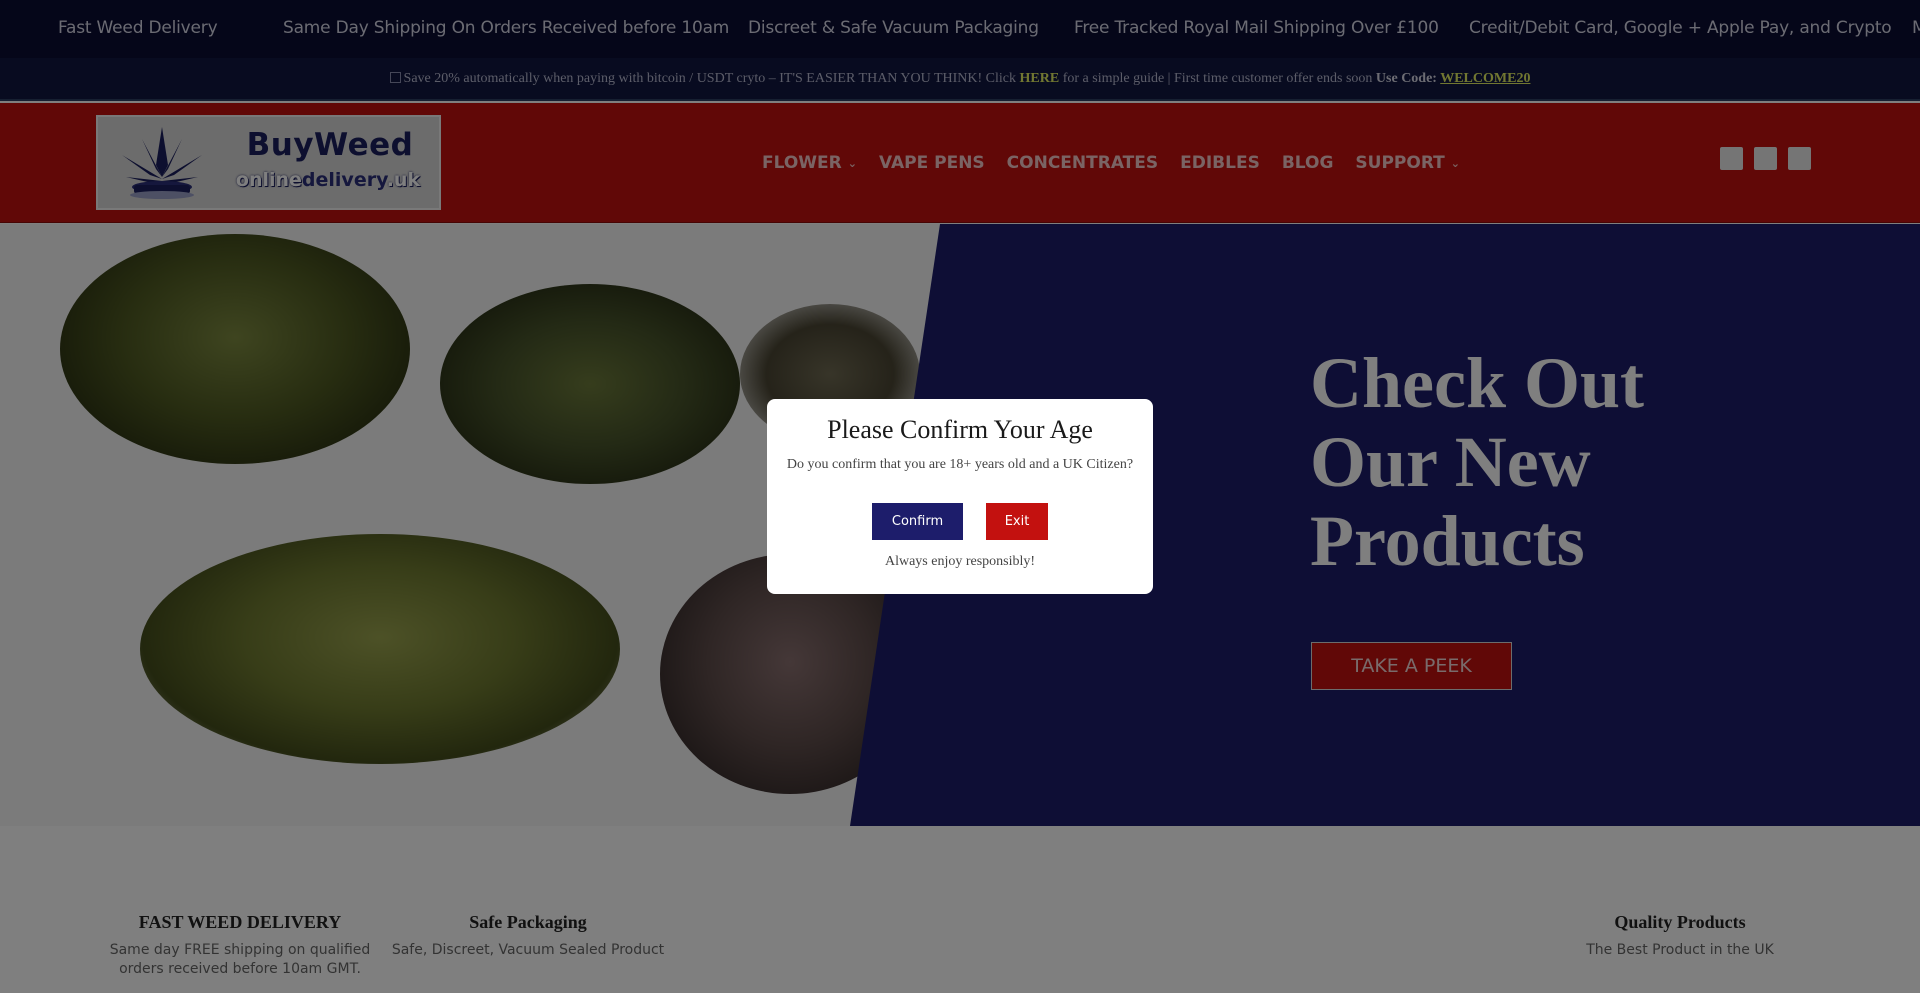  What do you see at coordinates (1017, 521) in the screenshot?
I see `exit-button: Exit` at bounding box center [1017, 521].